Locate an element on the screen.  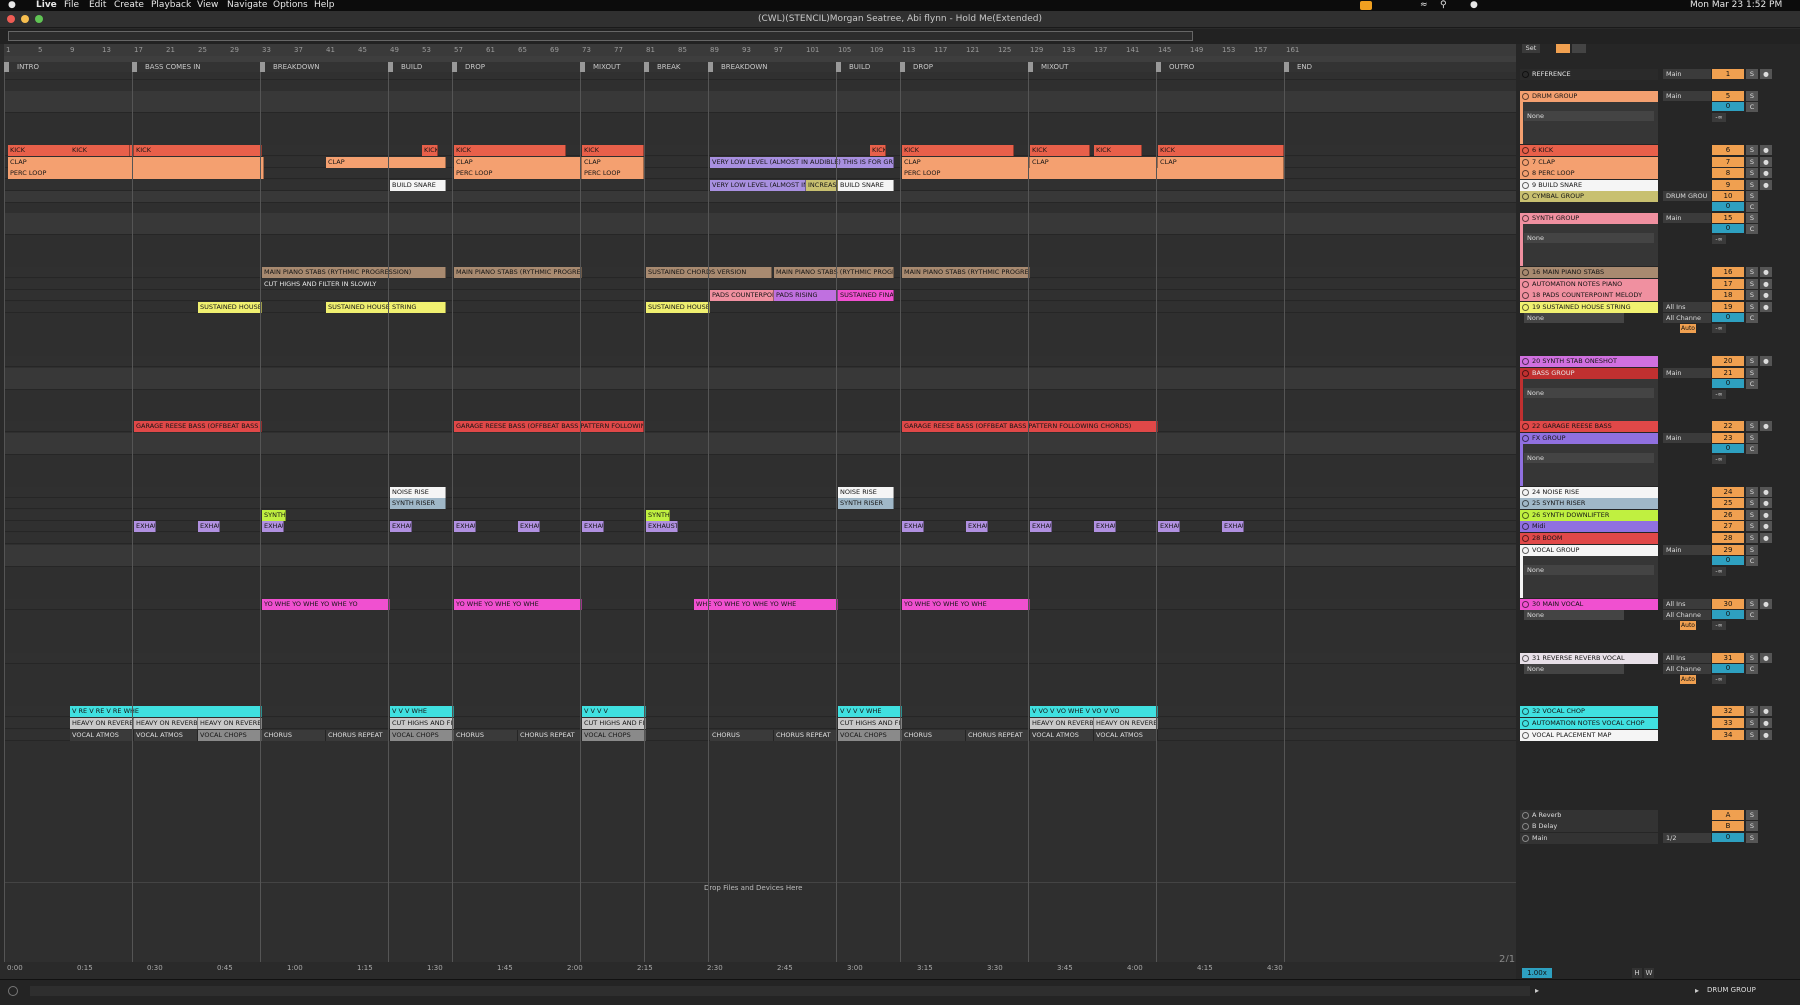
time-label: 2:00 is located at coordinates (575, 968).